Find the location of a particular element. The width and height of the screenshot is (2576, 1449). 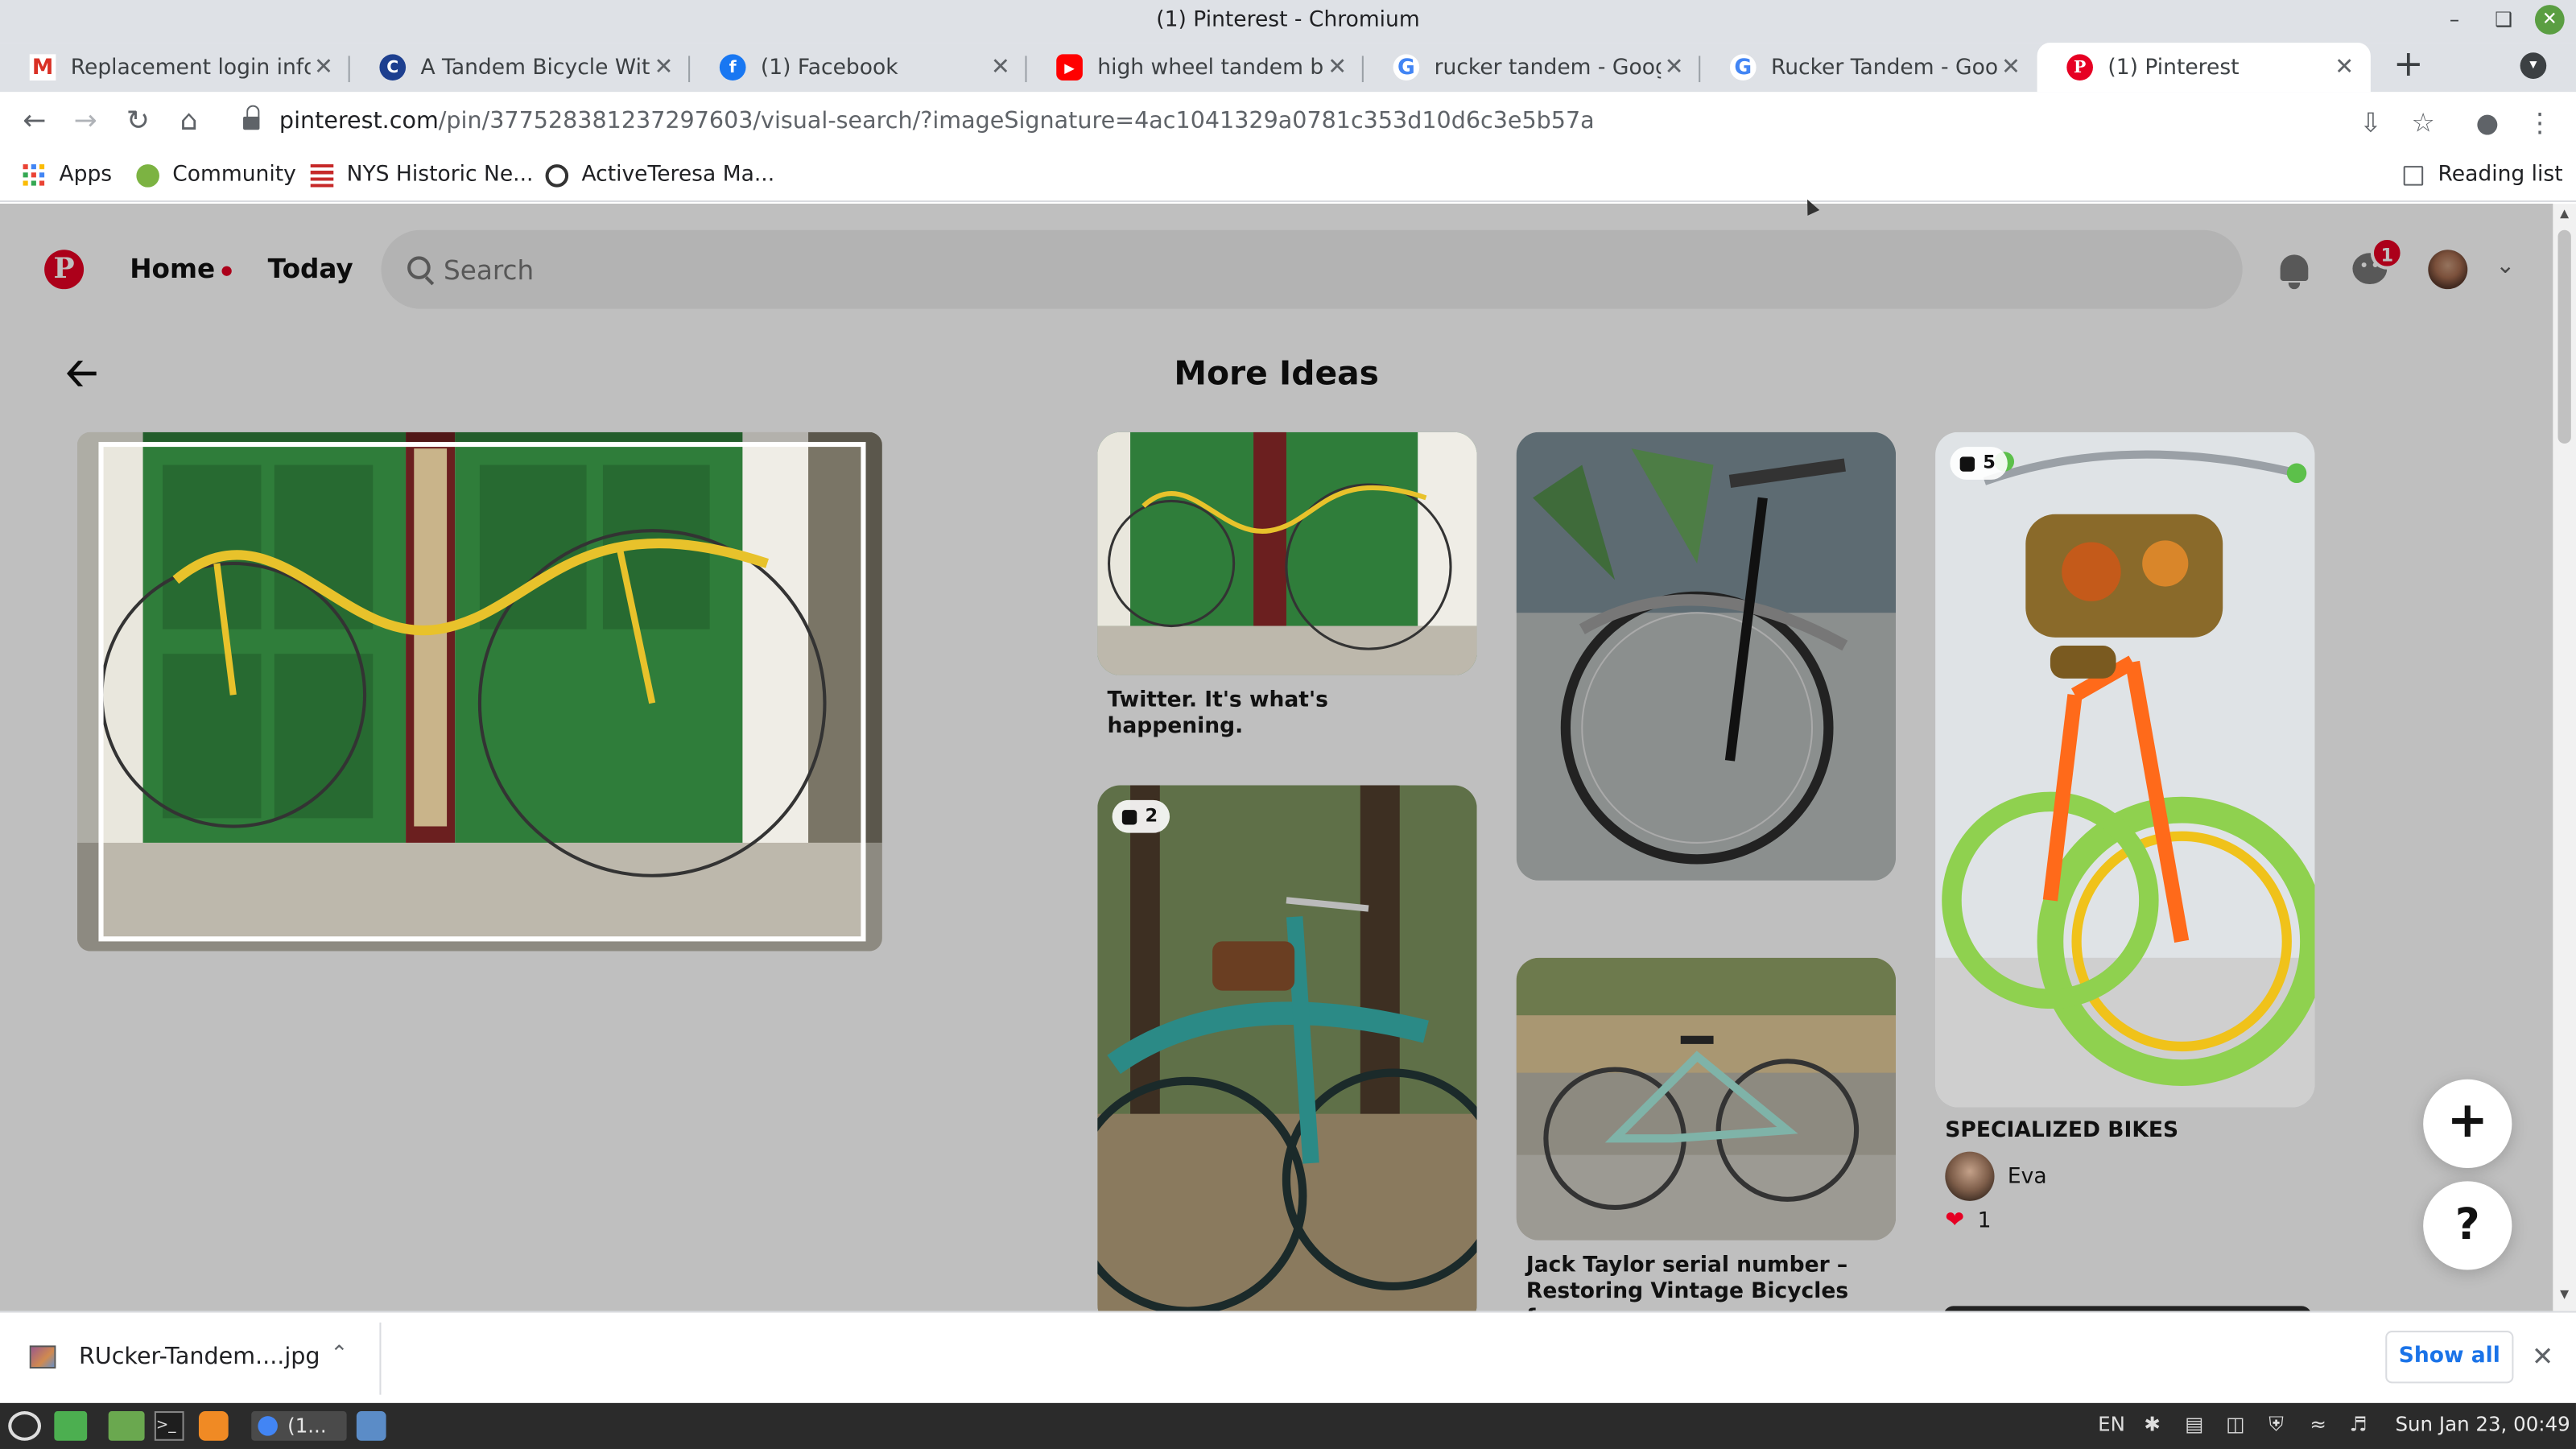

scrollbar-thumb is located at coordinates (2564, 336).